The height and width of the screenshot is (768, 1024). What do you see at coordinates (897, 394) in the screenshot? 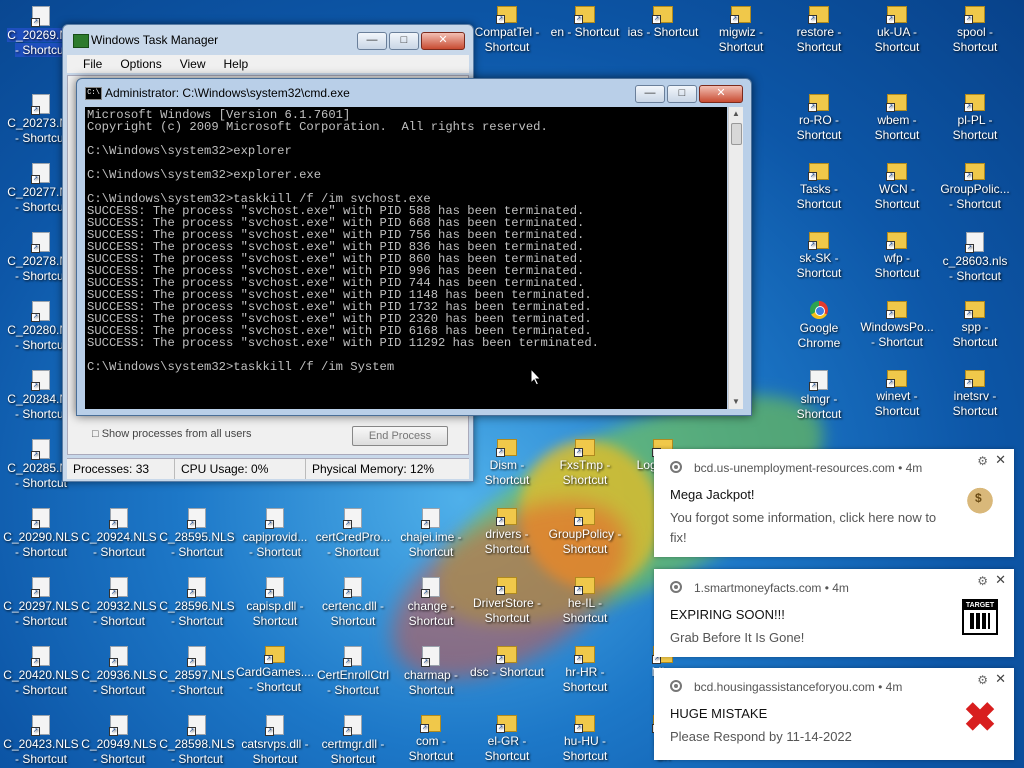
I see `desktop-shortcut: ↗ winevt - Shortcut` at bounding box center [897, 394].